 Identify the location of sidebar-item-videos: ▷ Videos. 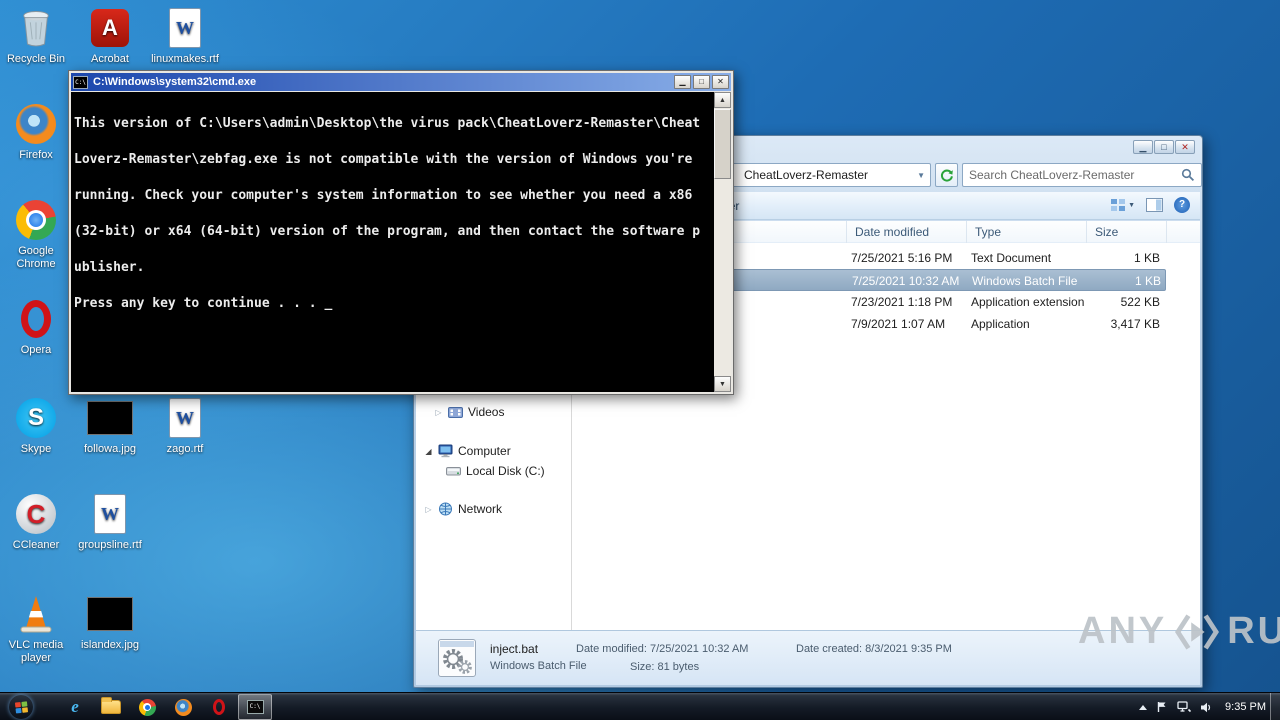
(469, 412).